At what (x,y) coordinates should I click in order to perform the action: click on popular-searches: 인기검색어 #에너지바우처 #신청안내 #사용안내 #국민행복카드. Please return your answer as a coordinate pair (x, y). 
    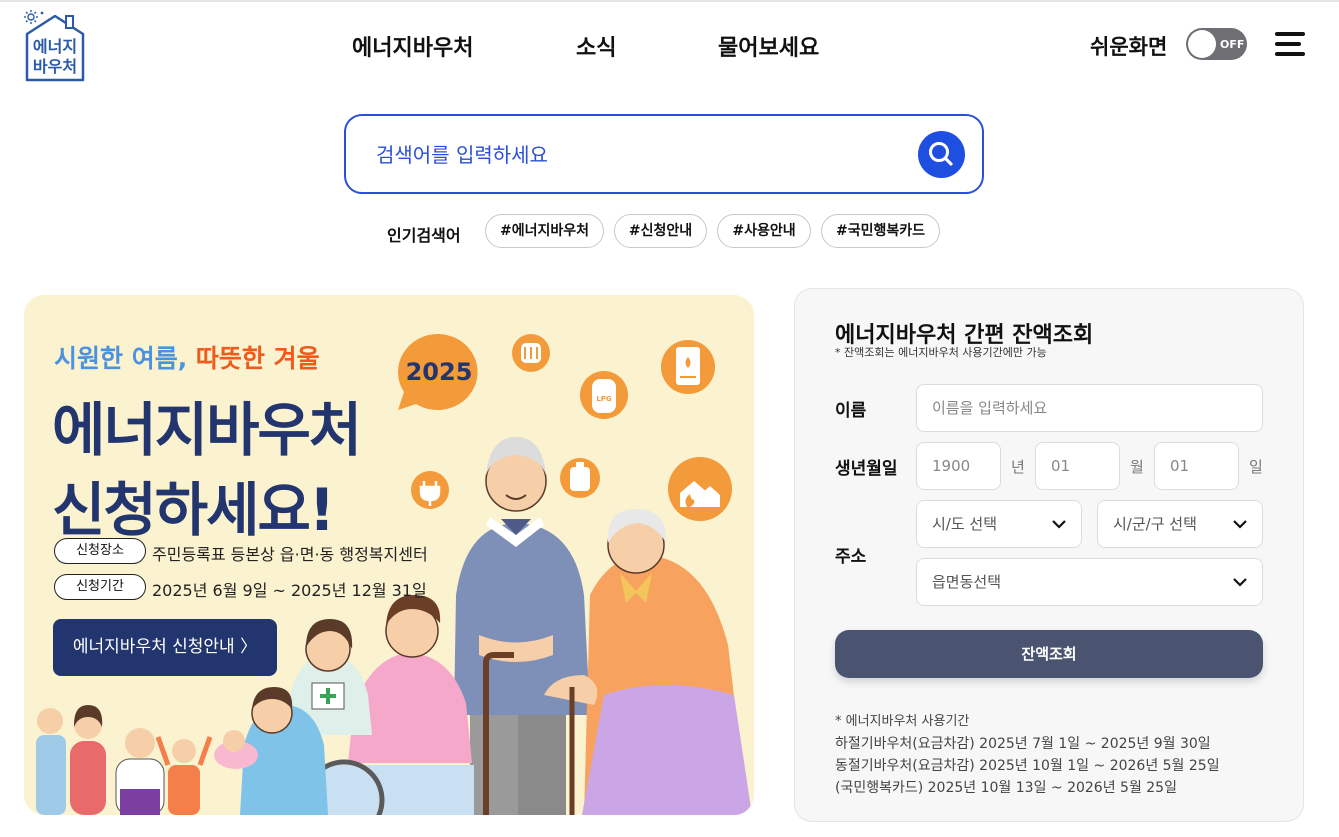
    Looking at the image, I should click on (669, 231).